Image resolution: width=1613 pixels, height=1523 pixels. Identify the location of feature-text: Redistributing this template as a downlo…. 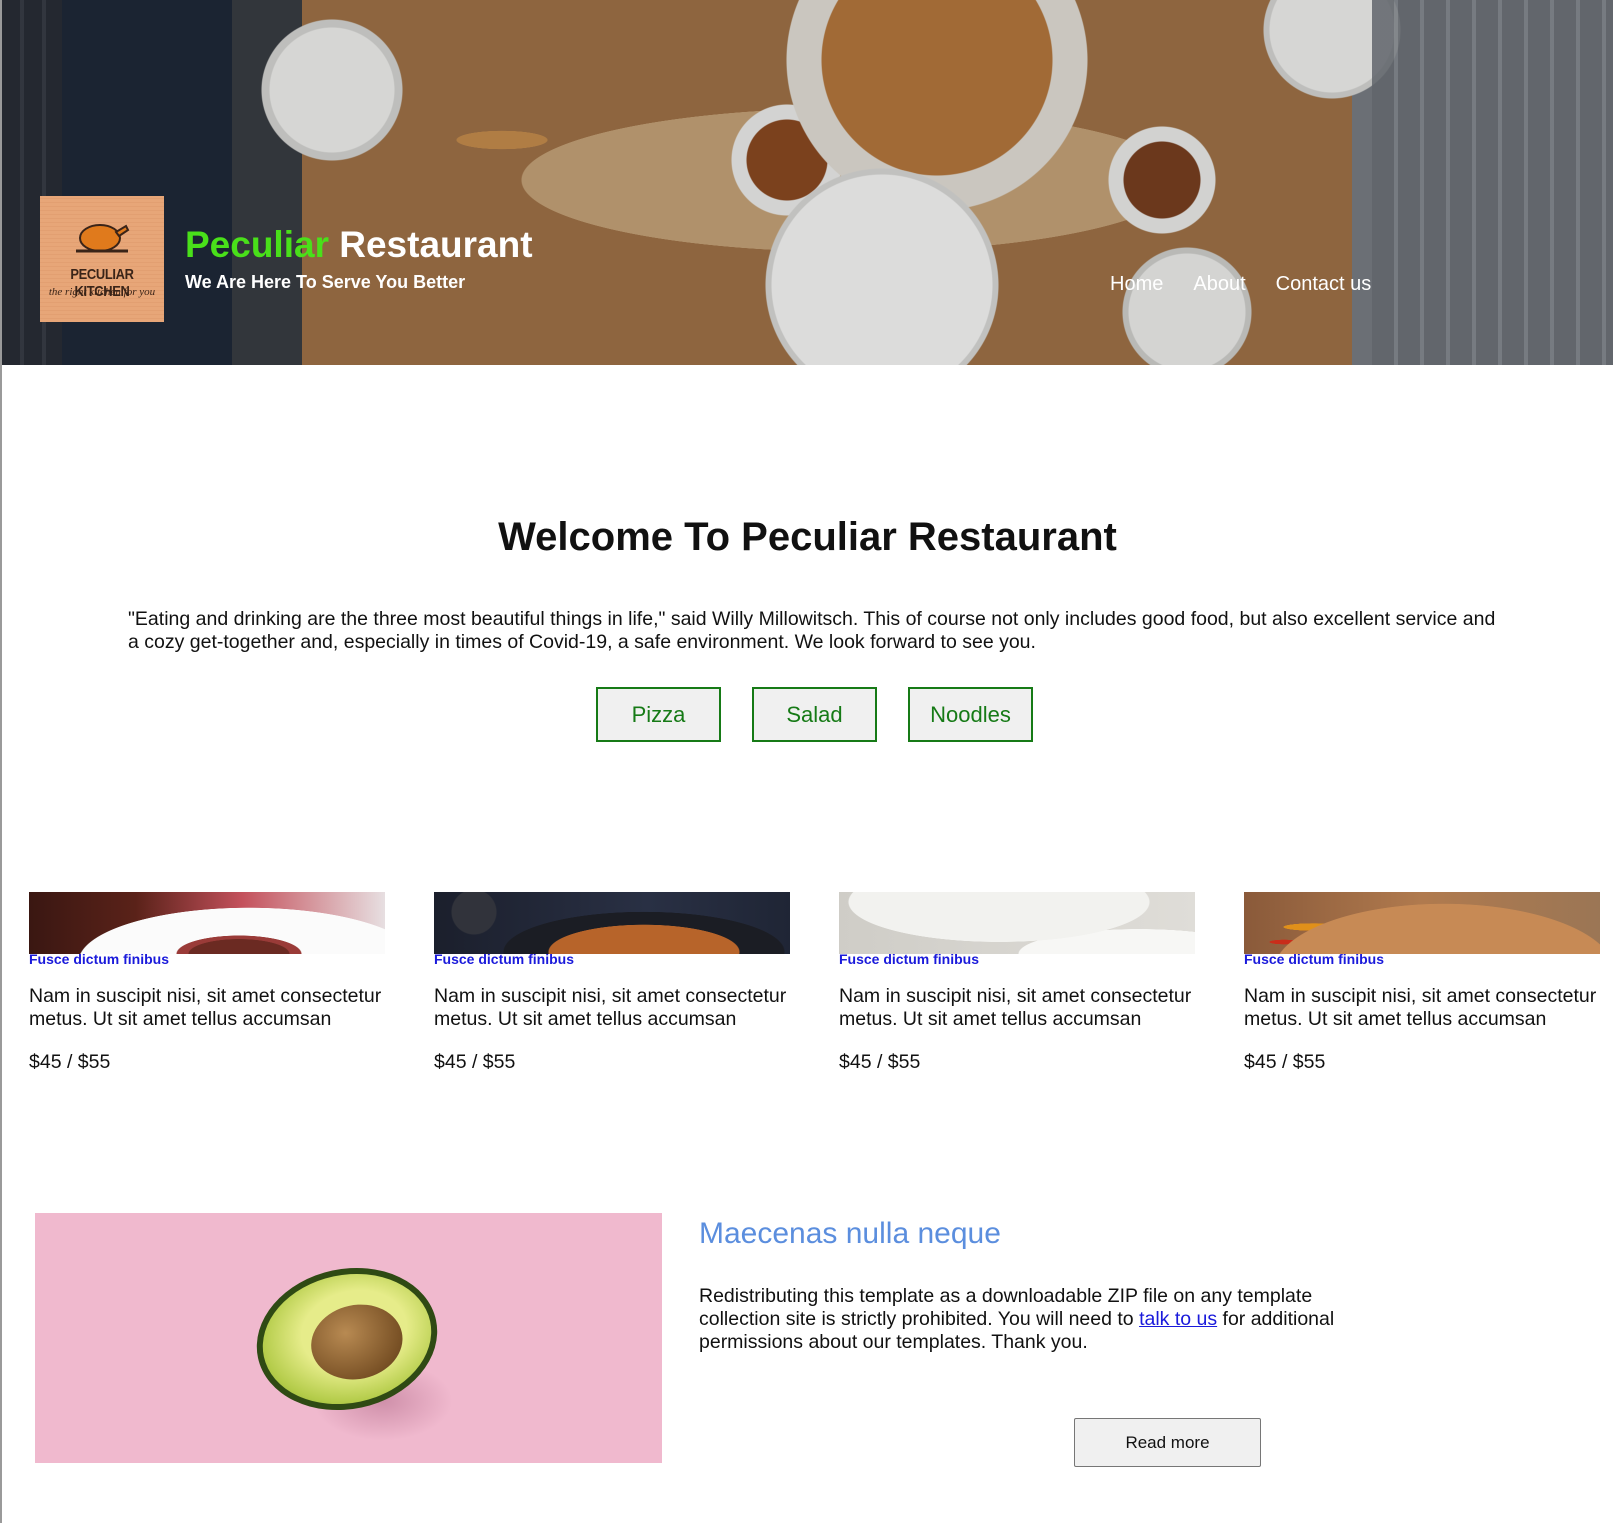
(1039, 1319).